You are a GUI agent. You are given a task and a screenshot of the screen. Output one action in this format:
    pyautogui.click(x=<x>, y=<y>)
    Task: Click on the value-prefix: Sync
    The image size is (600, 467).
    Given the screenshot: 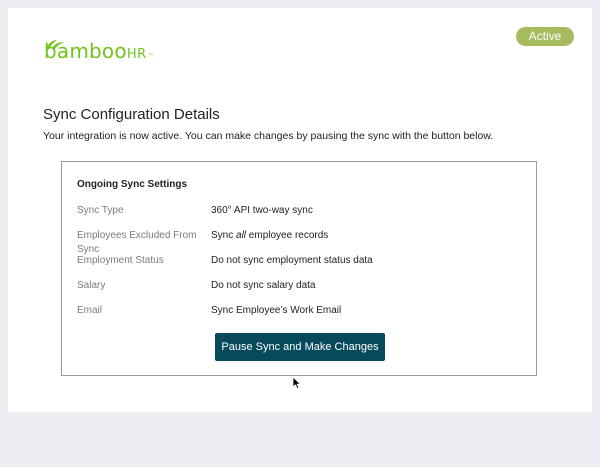 What is the action you would take?
    pyautogui.click(x=224, y=235)
    